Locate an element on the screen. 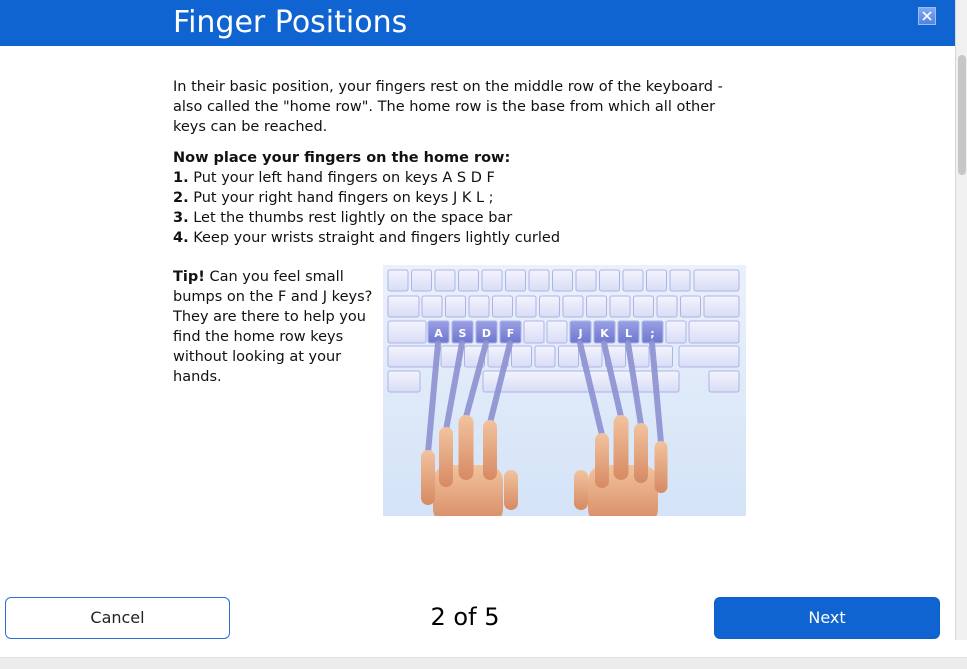 The image size is (967, 669). keyboard-hands-image: A S D F J K L; is located at coordinates (563, 392).